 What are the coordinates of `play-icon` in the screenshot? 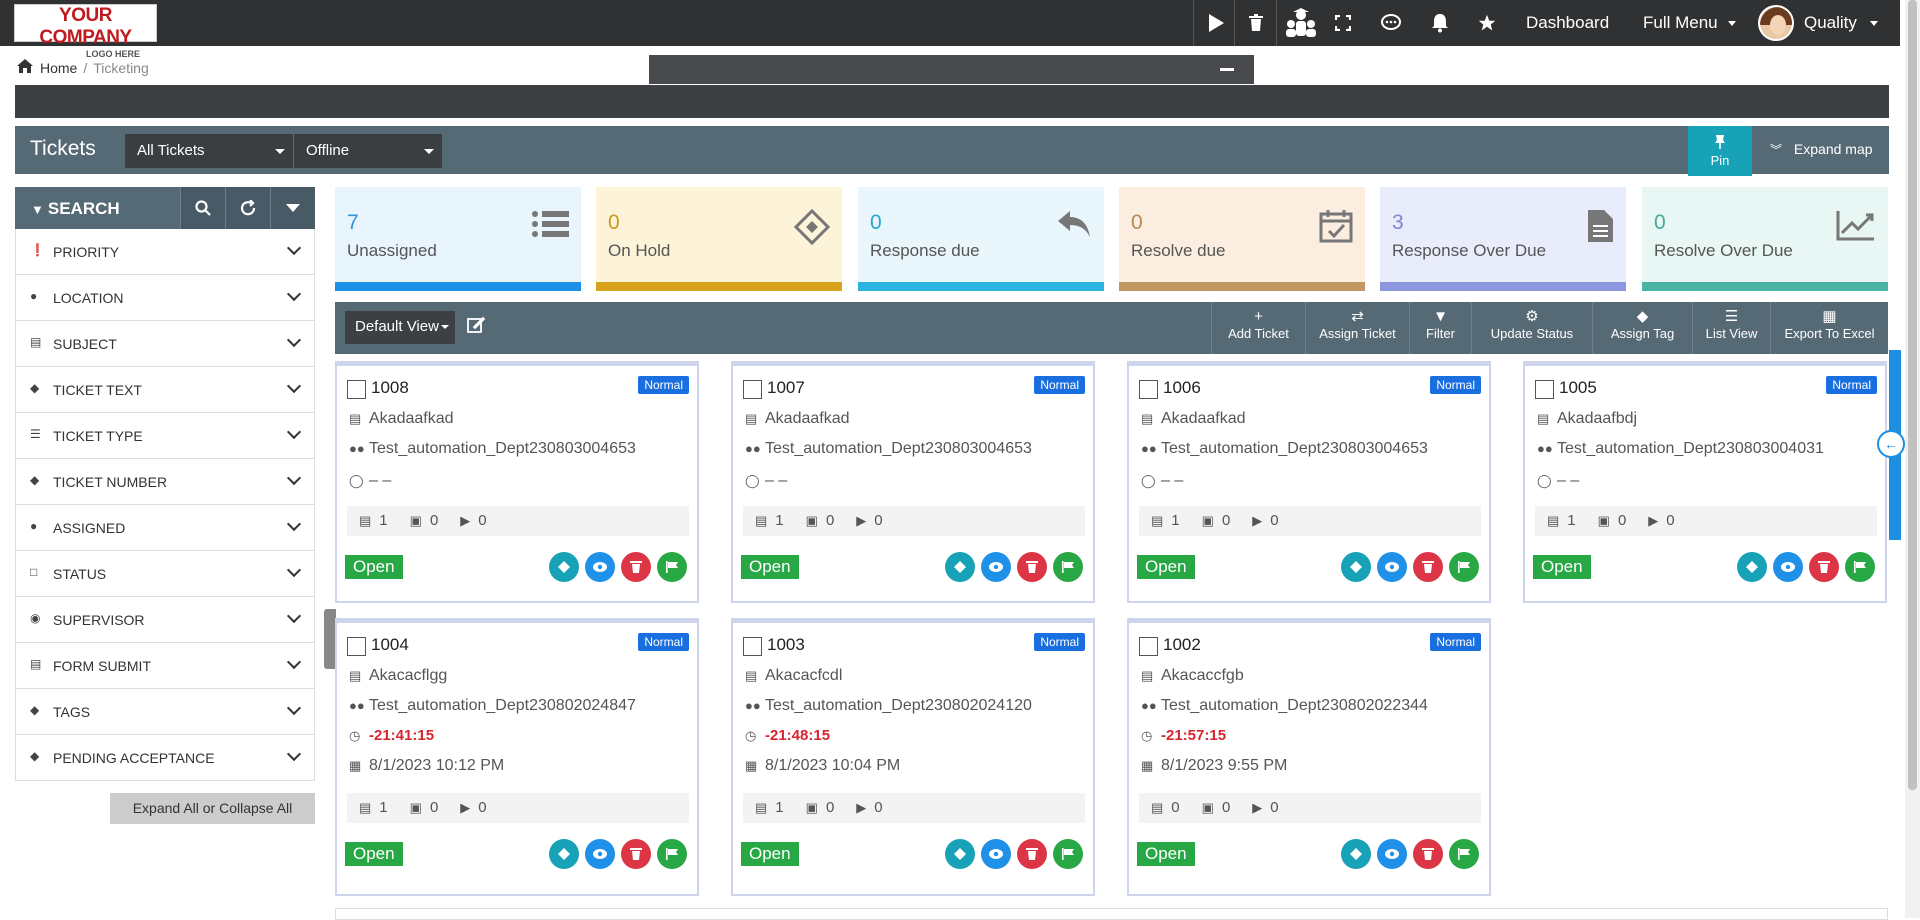 It's located at (1216, 23).